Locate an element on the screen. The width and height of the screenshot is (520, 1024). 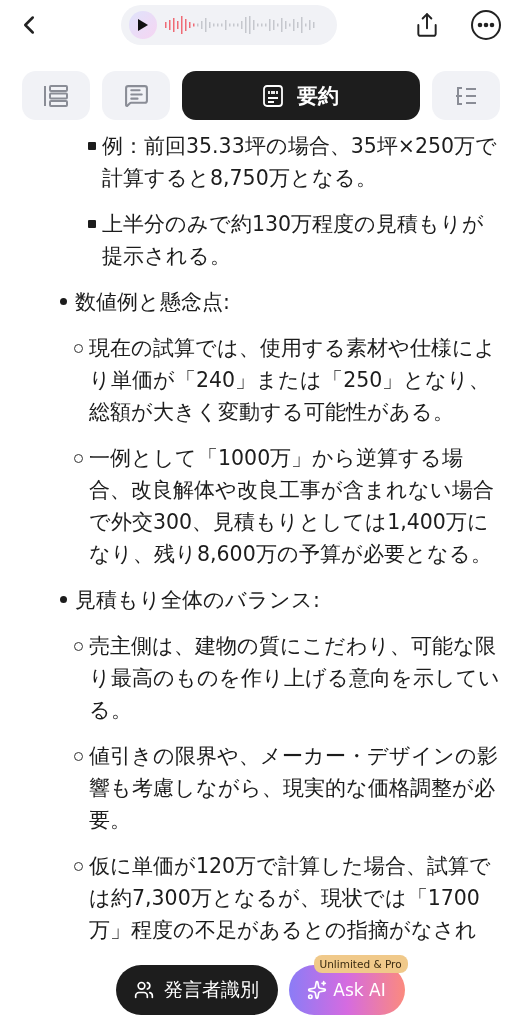
summary-text: 例：前回35.33坪の場合、35坪×250万で計算すると8,750万となる。 is located at coordinates (300, 162).